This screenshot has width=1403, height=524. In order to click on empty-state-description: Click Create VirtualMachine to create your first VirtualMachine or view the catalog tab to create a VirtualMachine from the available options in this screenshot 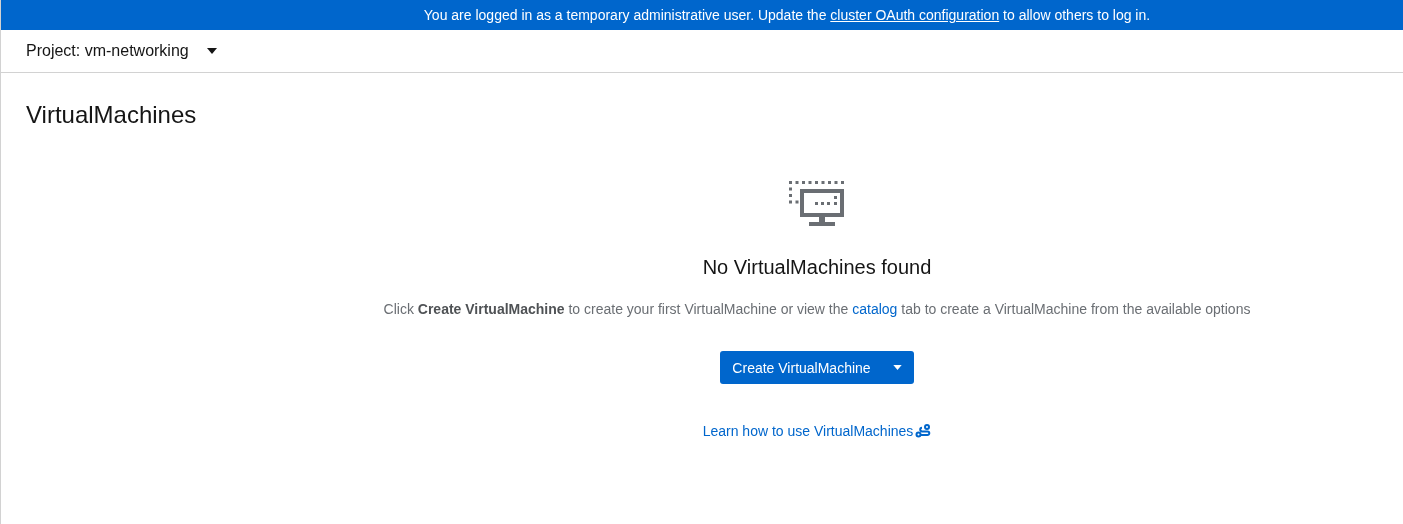, I will do `click(817, 309)`.